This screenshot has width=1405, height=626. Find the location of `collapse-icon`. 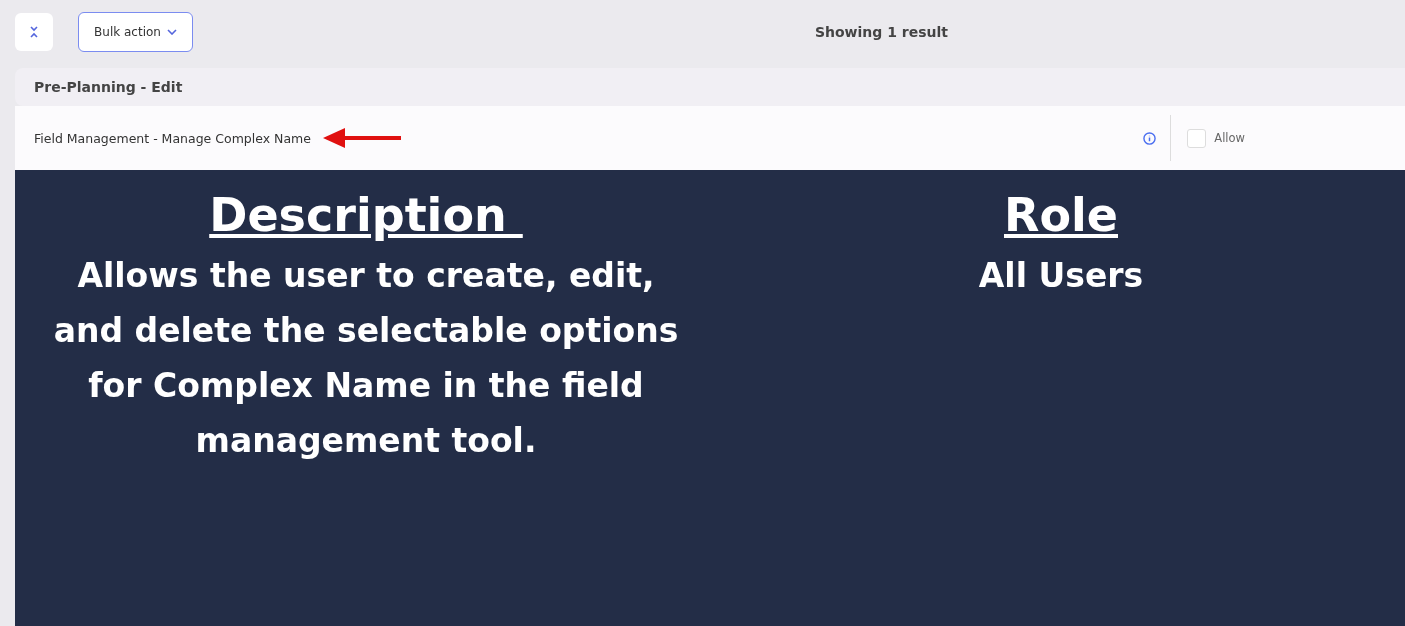

collapse-icon is located at coordinates (34, 32).